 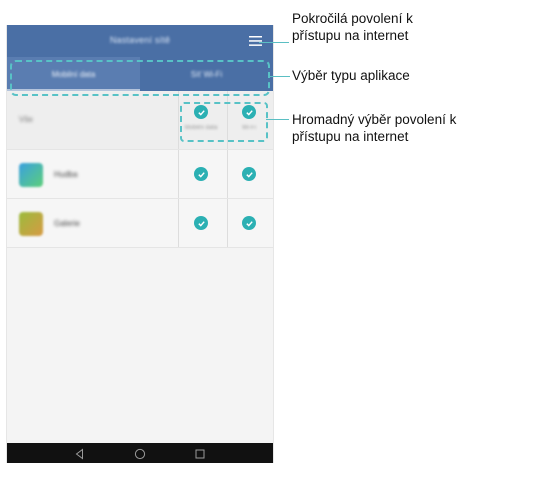 I want to click on app-bar-title: Nastavení sítě, so click(x=140, y=40).